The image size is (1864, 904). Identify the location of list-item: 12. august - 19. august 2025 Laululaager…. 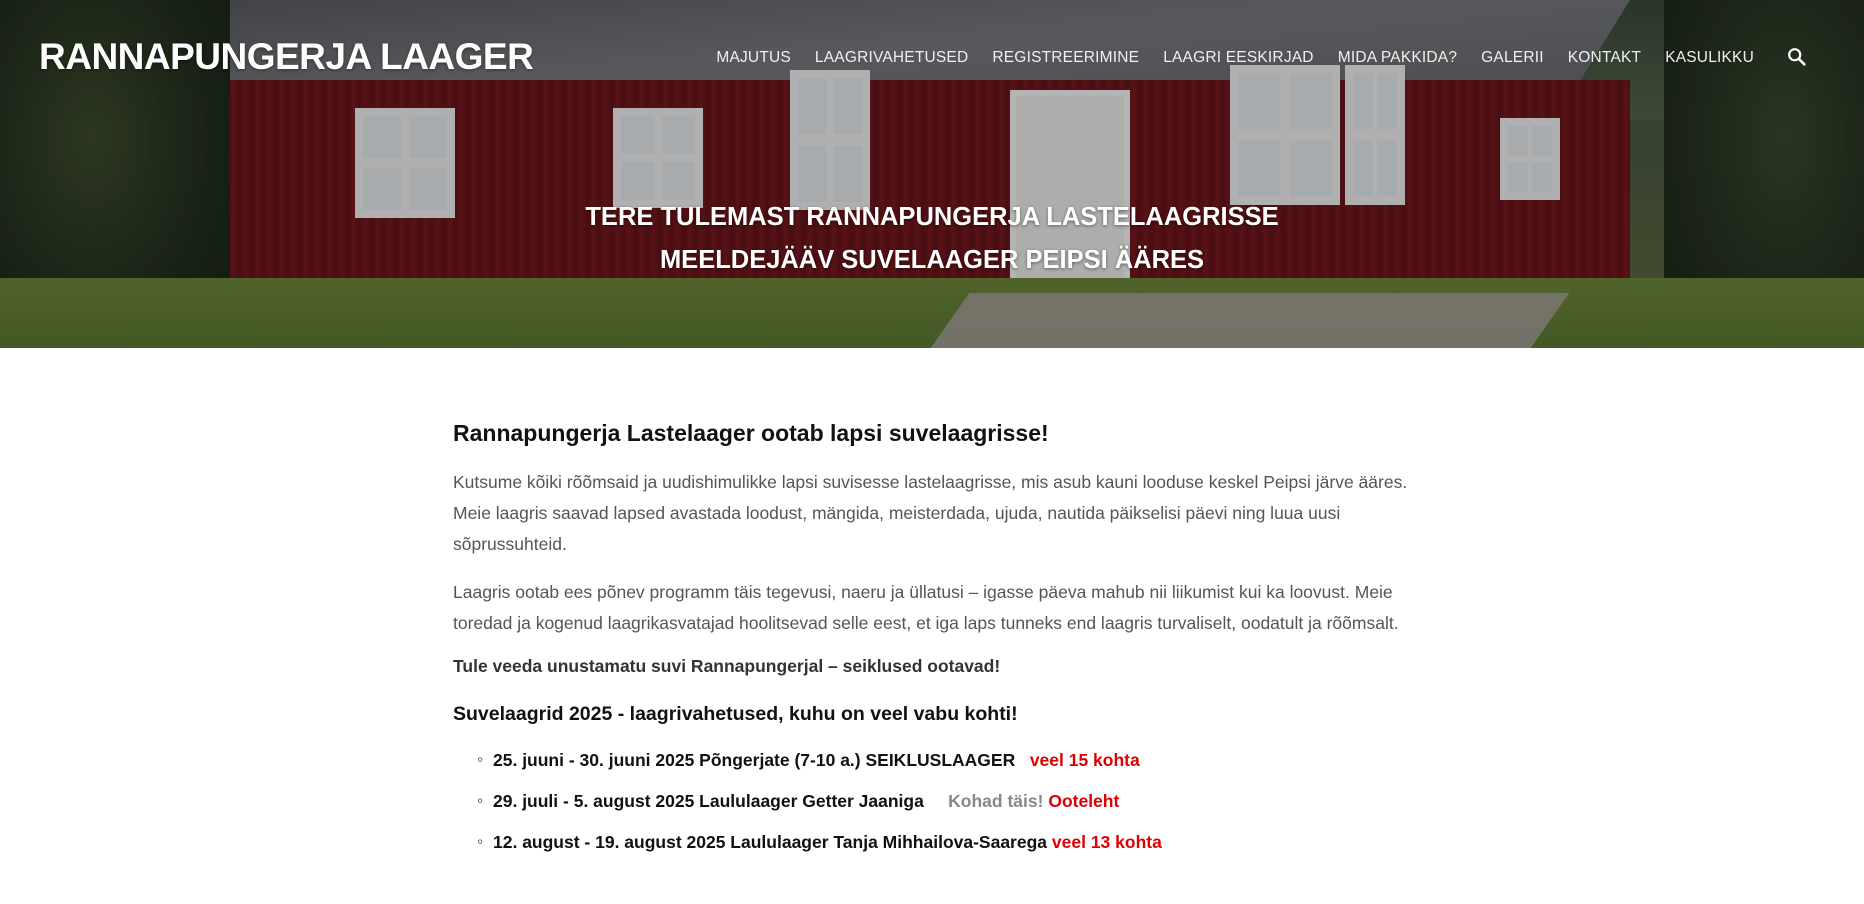
(945, 842).